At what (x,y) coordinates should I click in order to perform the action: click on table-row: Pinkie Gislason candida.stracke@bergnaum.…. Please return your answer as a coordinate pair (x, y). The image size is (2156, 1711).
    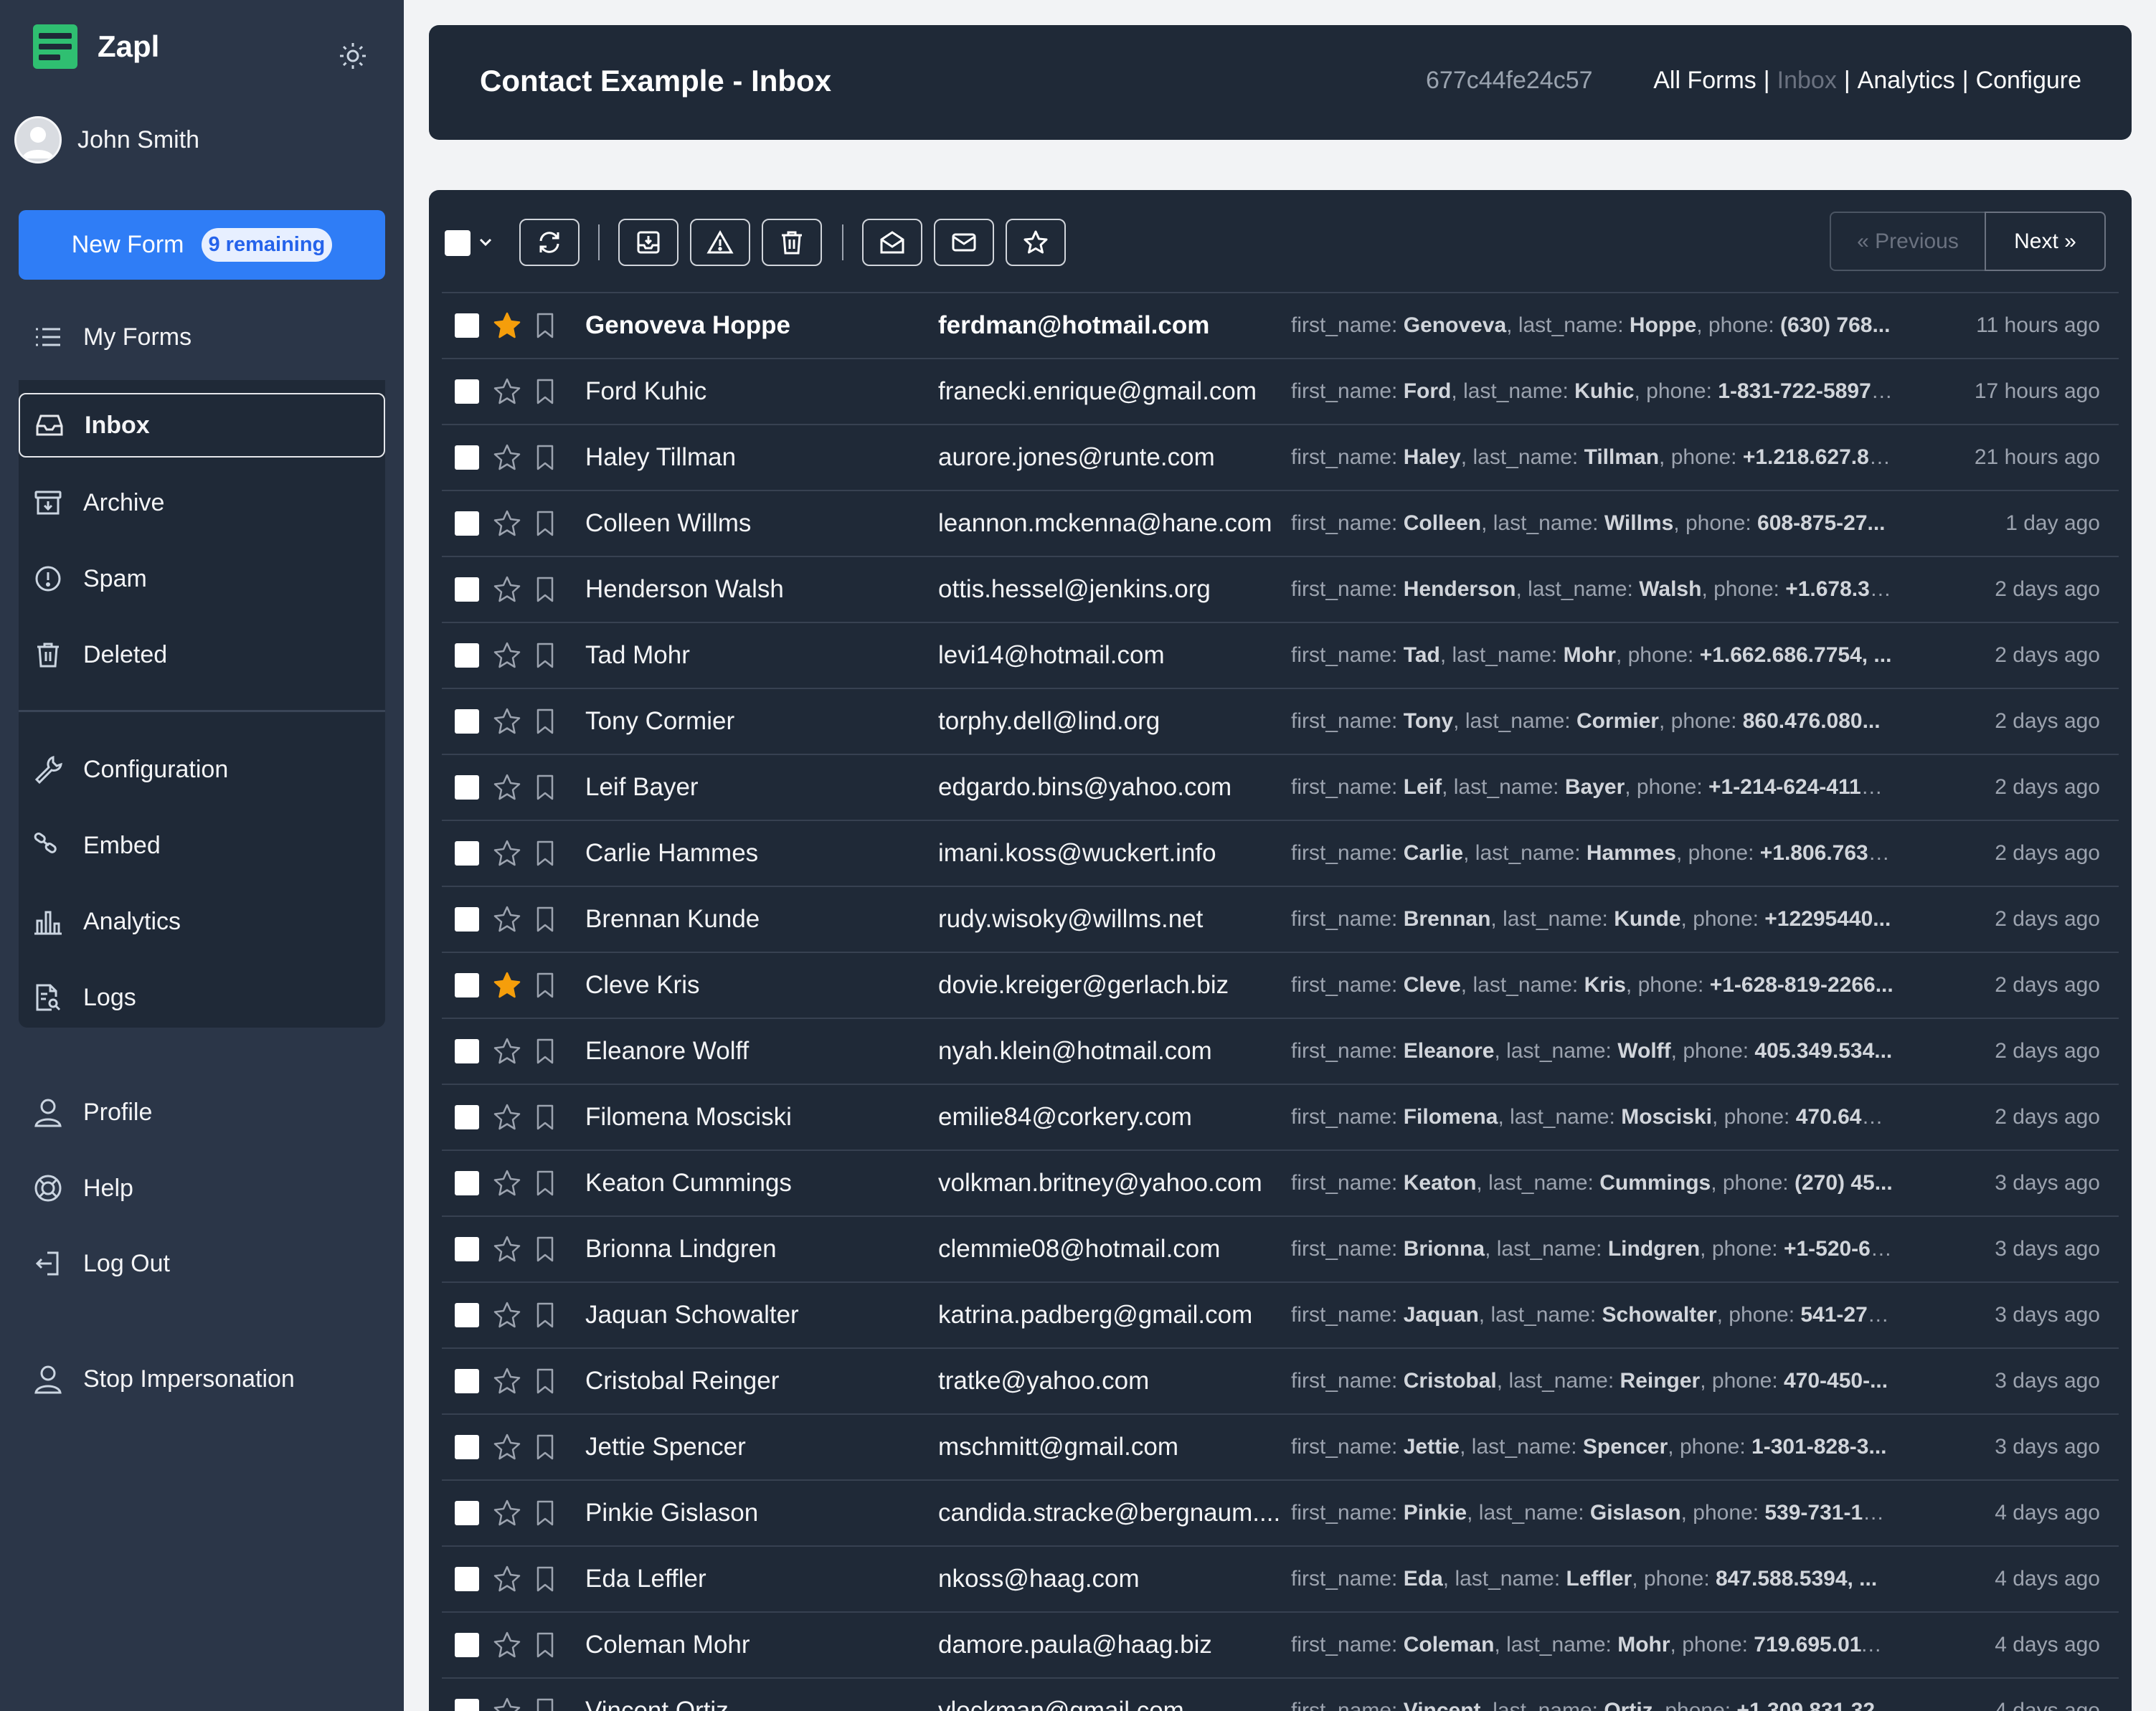
    Looking at the image, I should click on (1280, 1512).